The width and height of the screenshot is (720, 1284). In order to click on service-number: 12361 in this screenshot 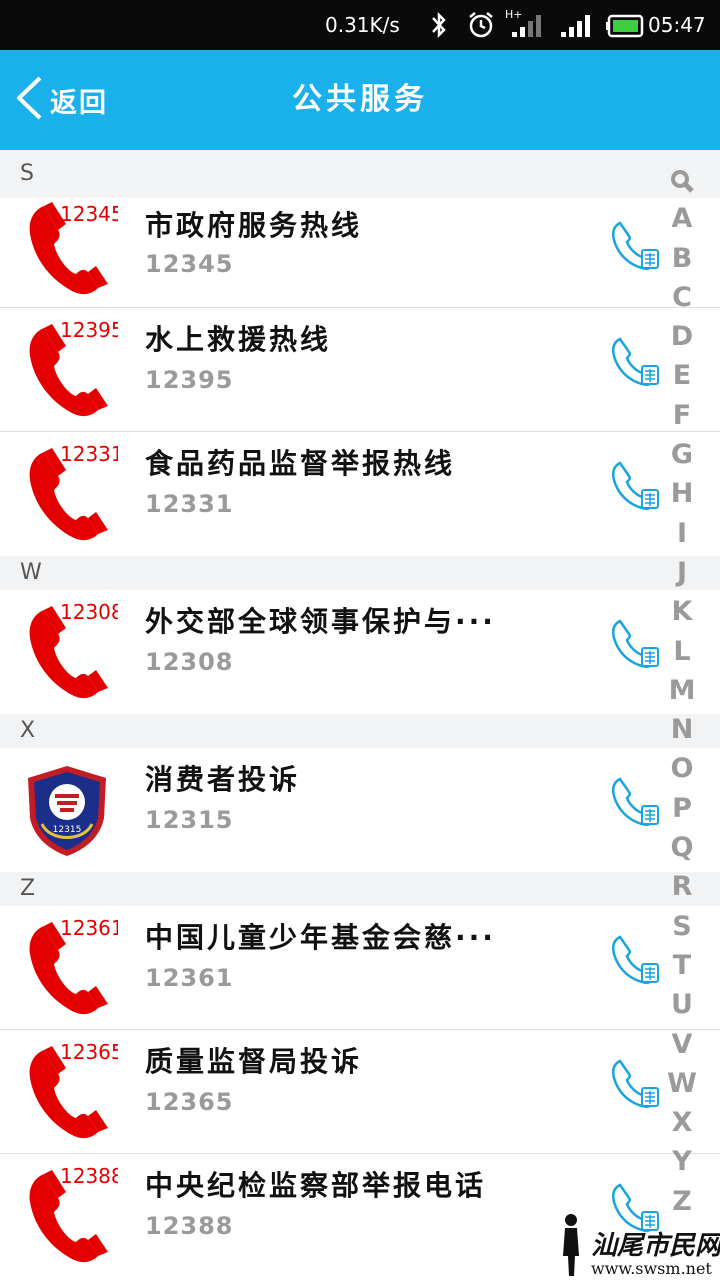, I will do `click(189, 978)`.